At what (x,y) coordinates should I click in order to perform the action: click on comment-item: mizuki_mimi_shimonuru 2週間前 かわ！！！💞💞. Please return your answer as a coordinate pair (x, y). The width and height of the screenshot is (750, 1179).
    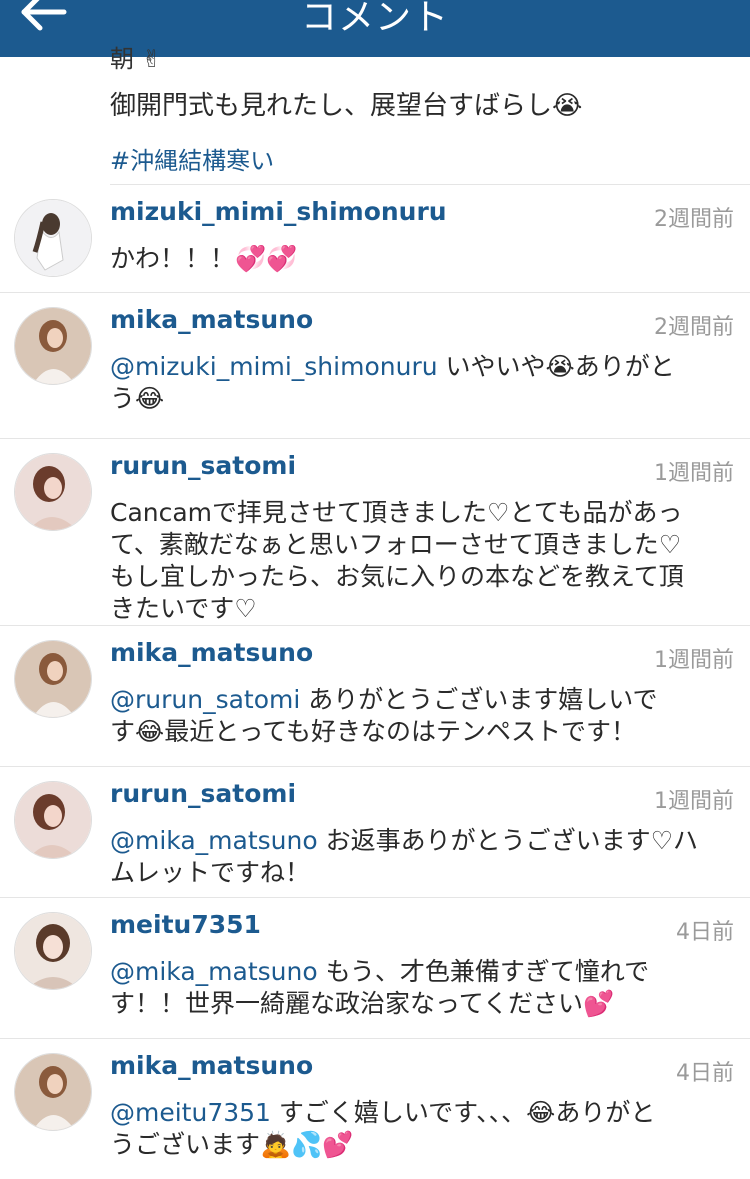
    Looking at the image, I should click on (375, 239).